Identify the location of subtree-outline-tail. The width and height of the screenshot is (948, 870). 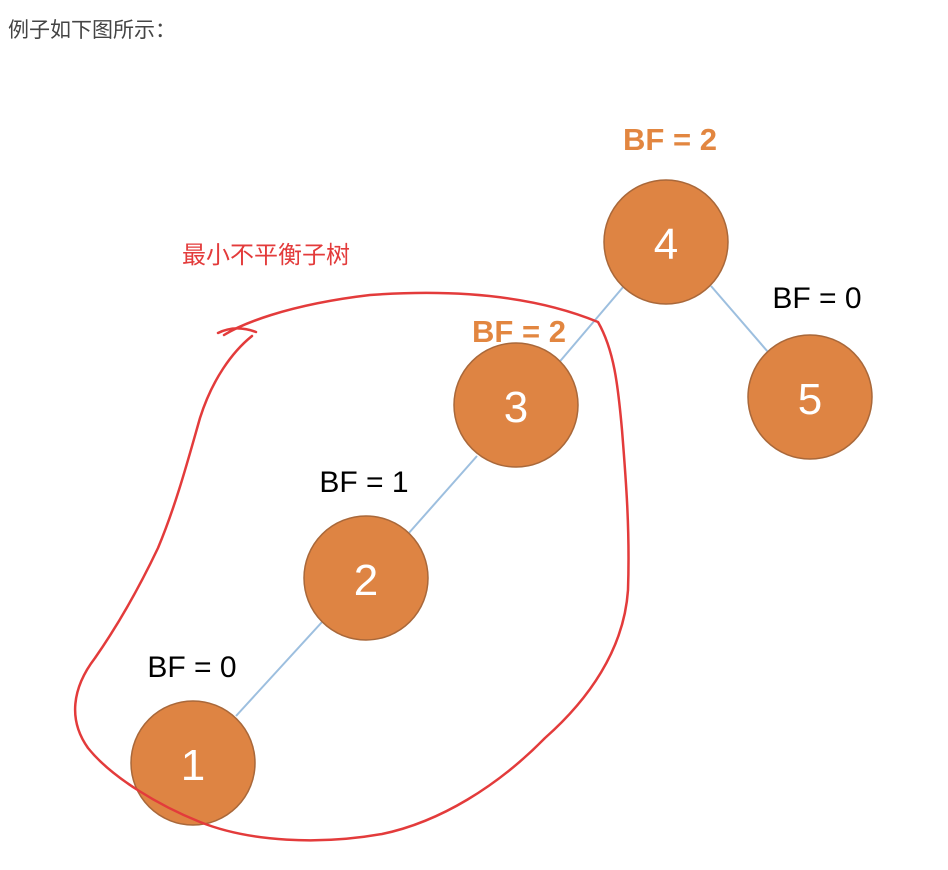
(237, 331).